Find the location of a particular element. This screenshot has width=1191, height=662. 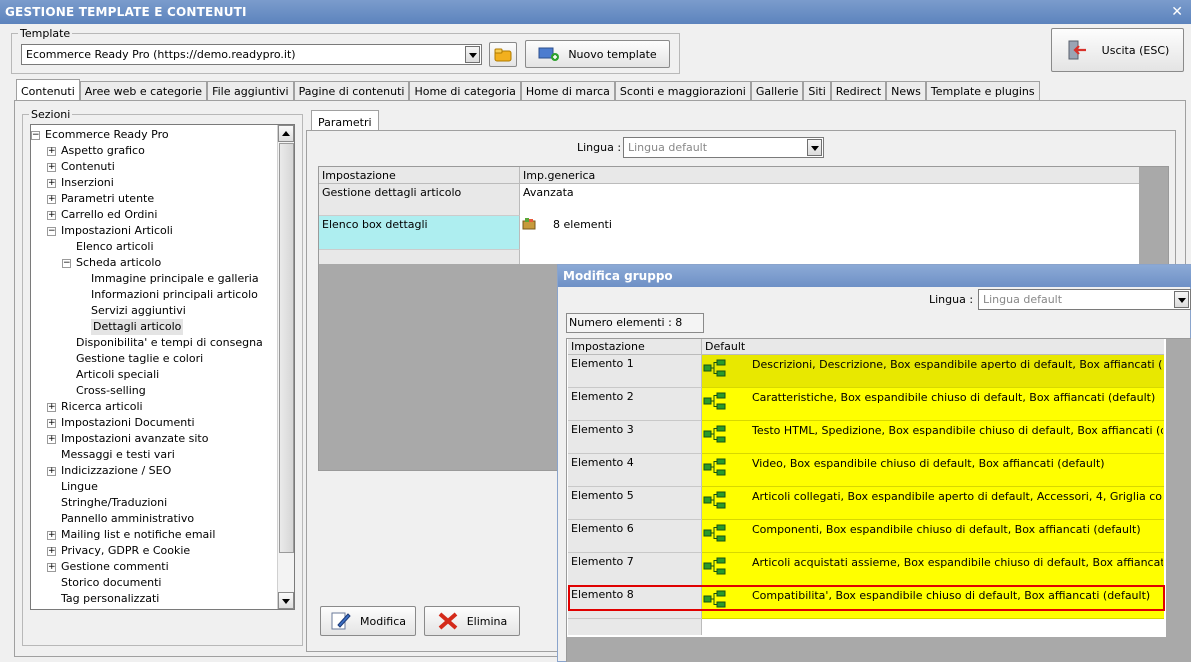

tree-item: Gestione taglie e colori is located at coordinates (139, 359).